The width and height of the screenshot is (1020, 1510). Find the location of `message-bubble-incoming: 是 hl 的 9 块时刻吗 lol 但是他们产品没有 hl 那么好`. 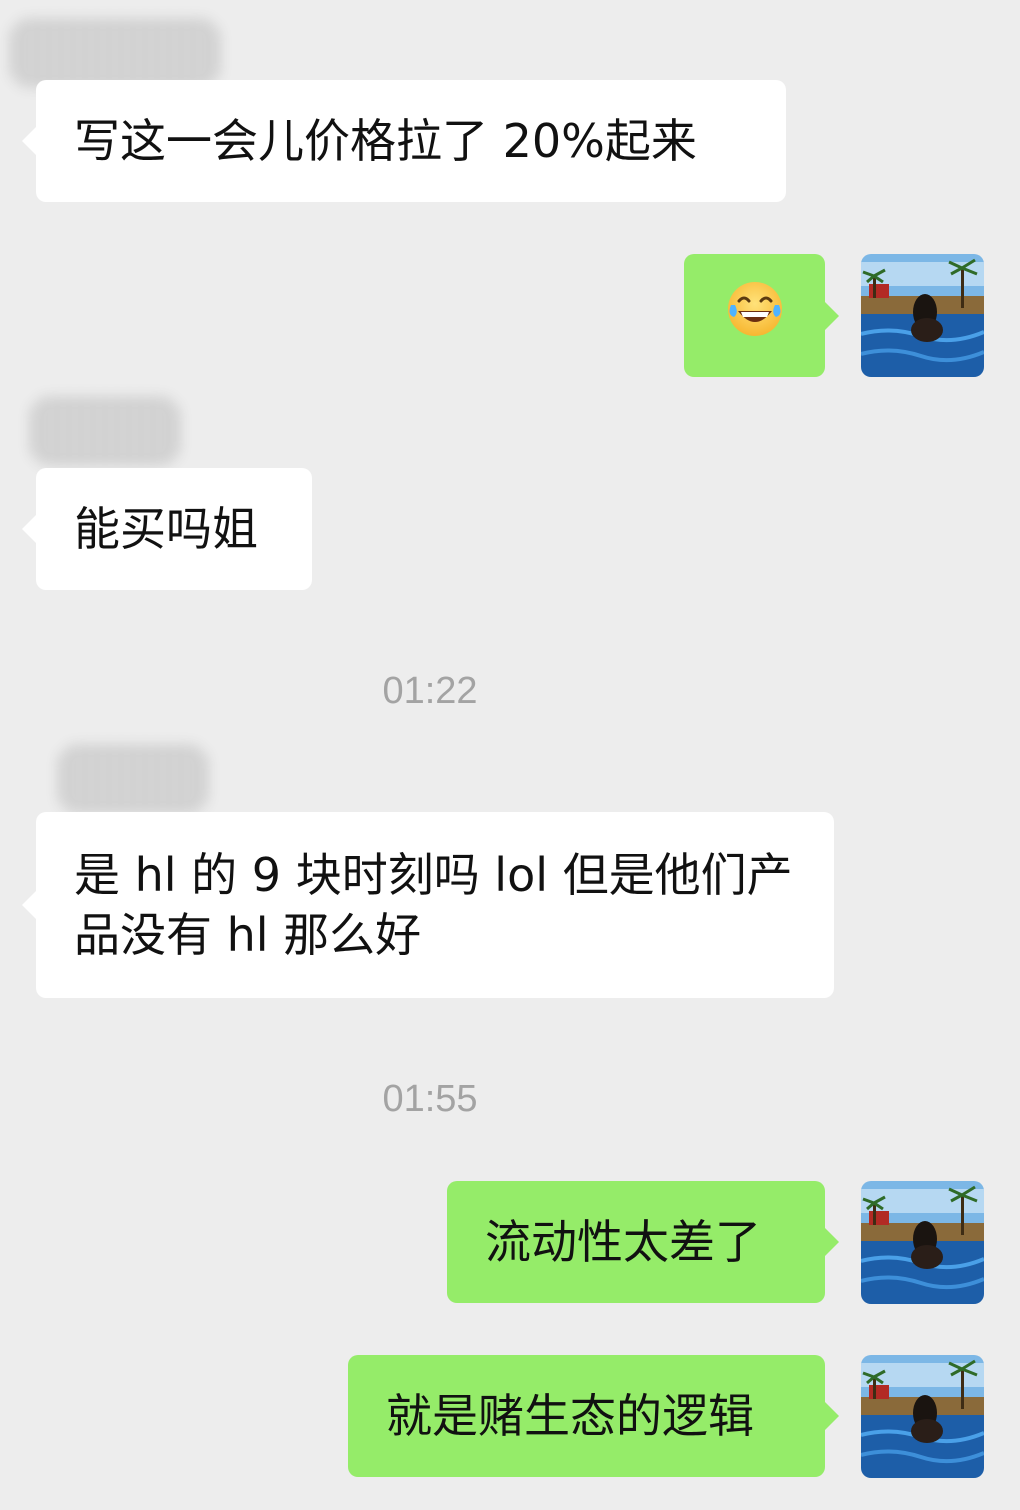

message-bubble-incoming: 是 hl 的 9 块时刻吗 lol 但是他们产品没有 hl 那么好 is located at coordinates (428, 905).